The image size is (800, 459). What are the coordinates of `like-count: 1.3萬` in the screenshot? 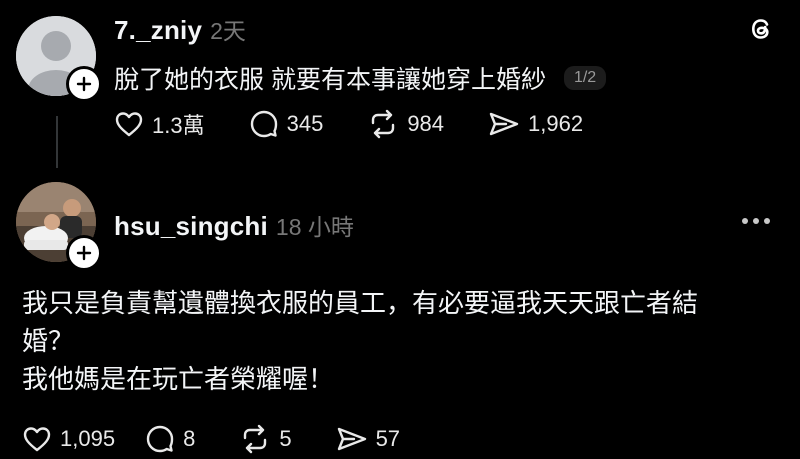 It's located at (178, 125).